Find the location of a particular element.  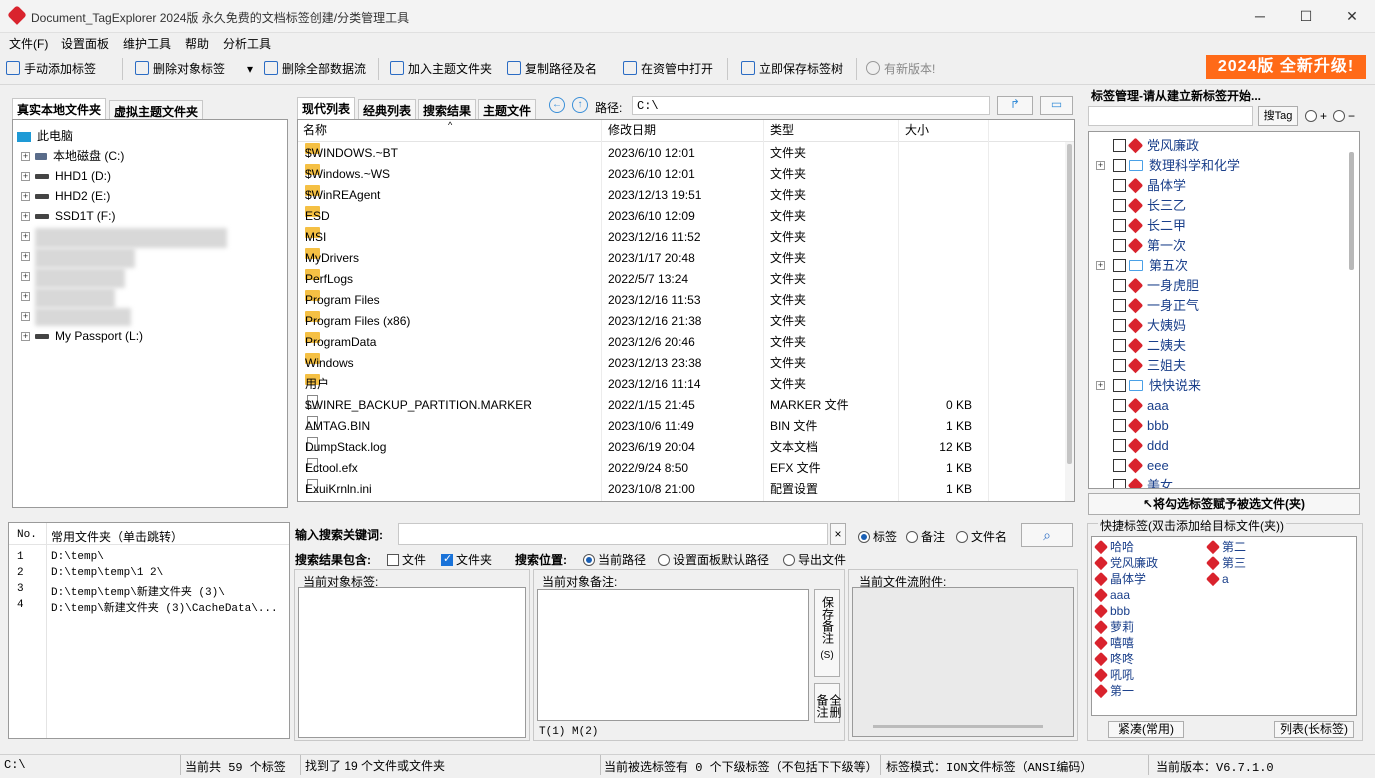

m-counter: M(2) is located at coordinates (585, 732).